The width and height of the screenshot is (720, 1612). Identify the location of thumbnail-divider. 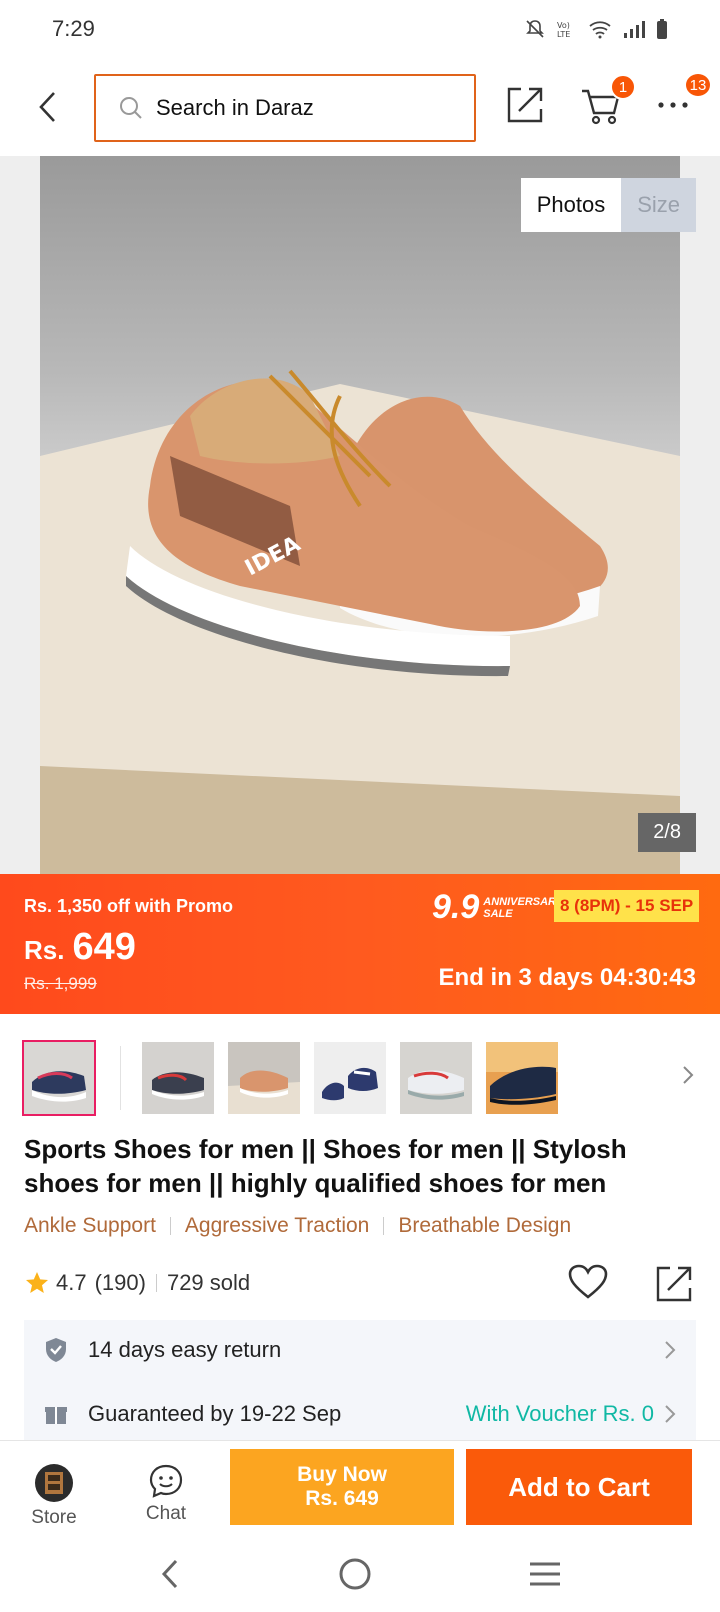
(120, 1078).